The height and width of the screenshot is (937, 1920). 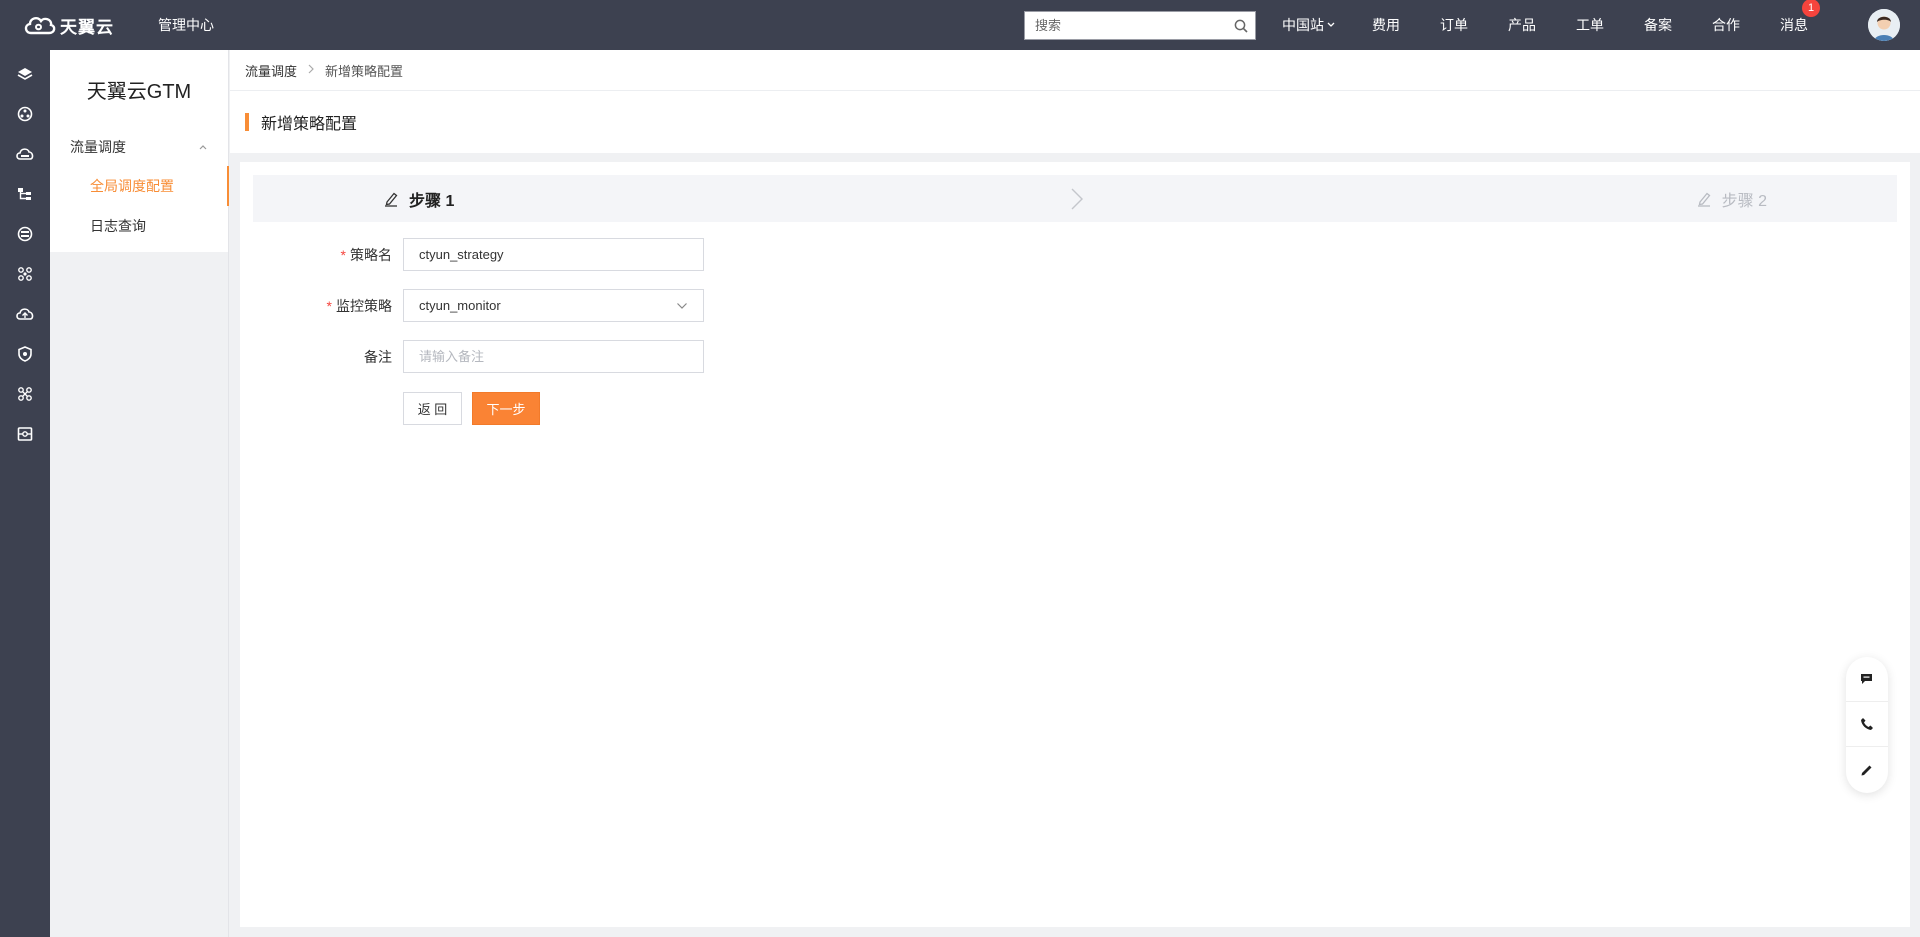 I want to click on remark-field, so click(x=553, y=356).